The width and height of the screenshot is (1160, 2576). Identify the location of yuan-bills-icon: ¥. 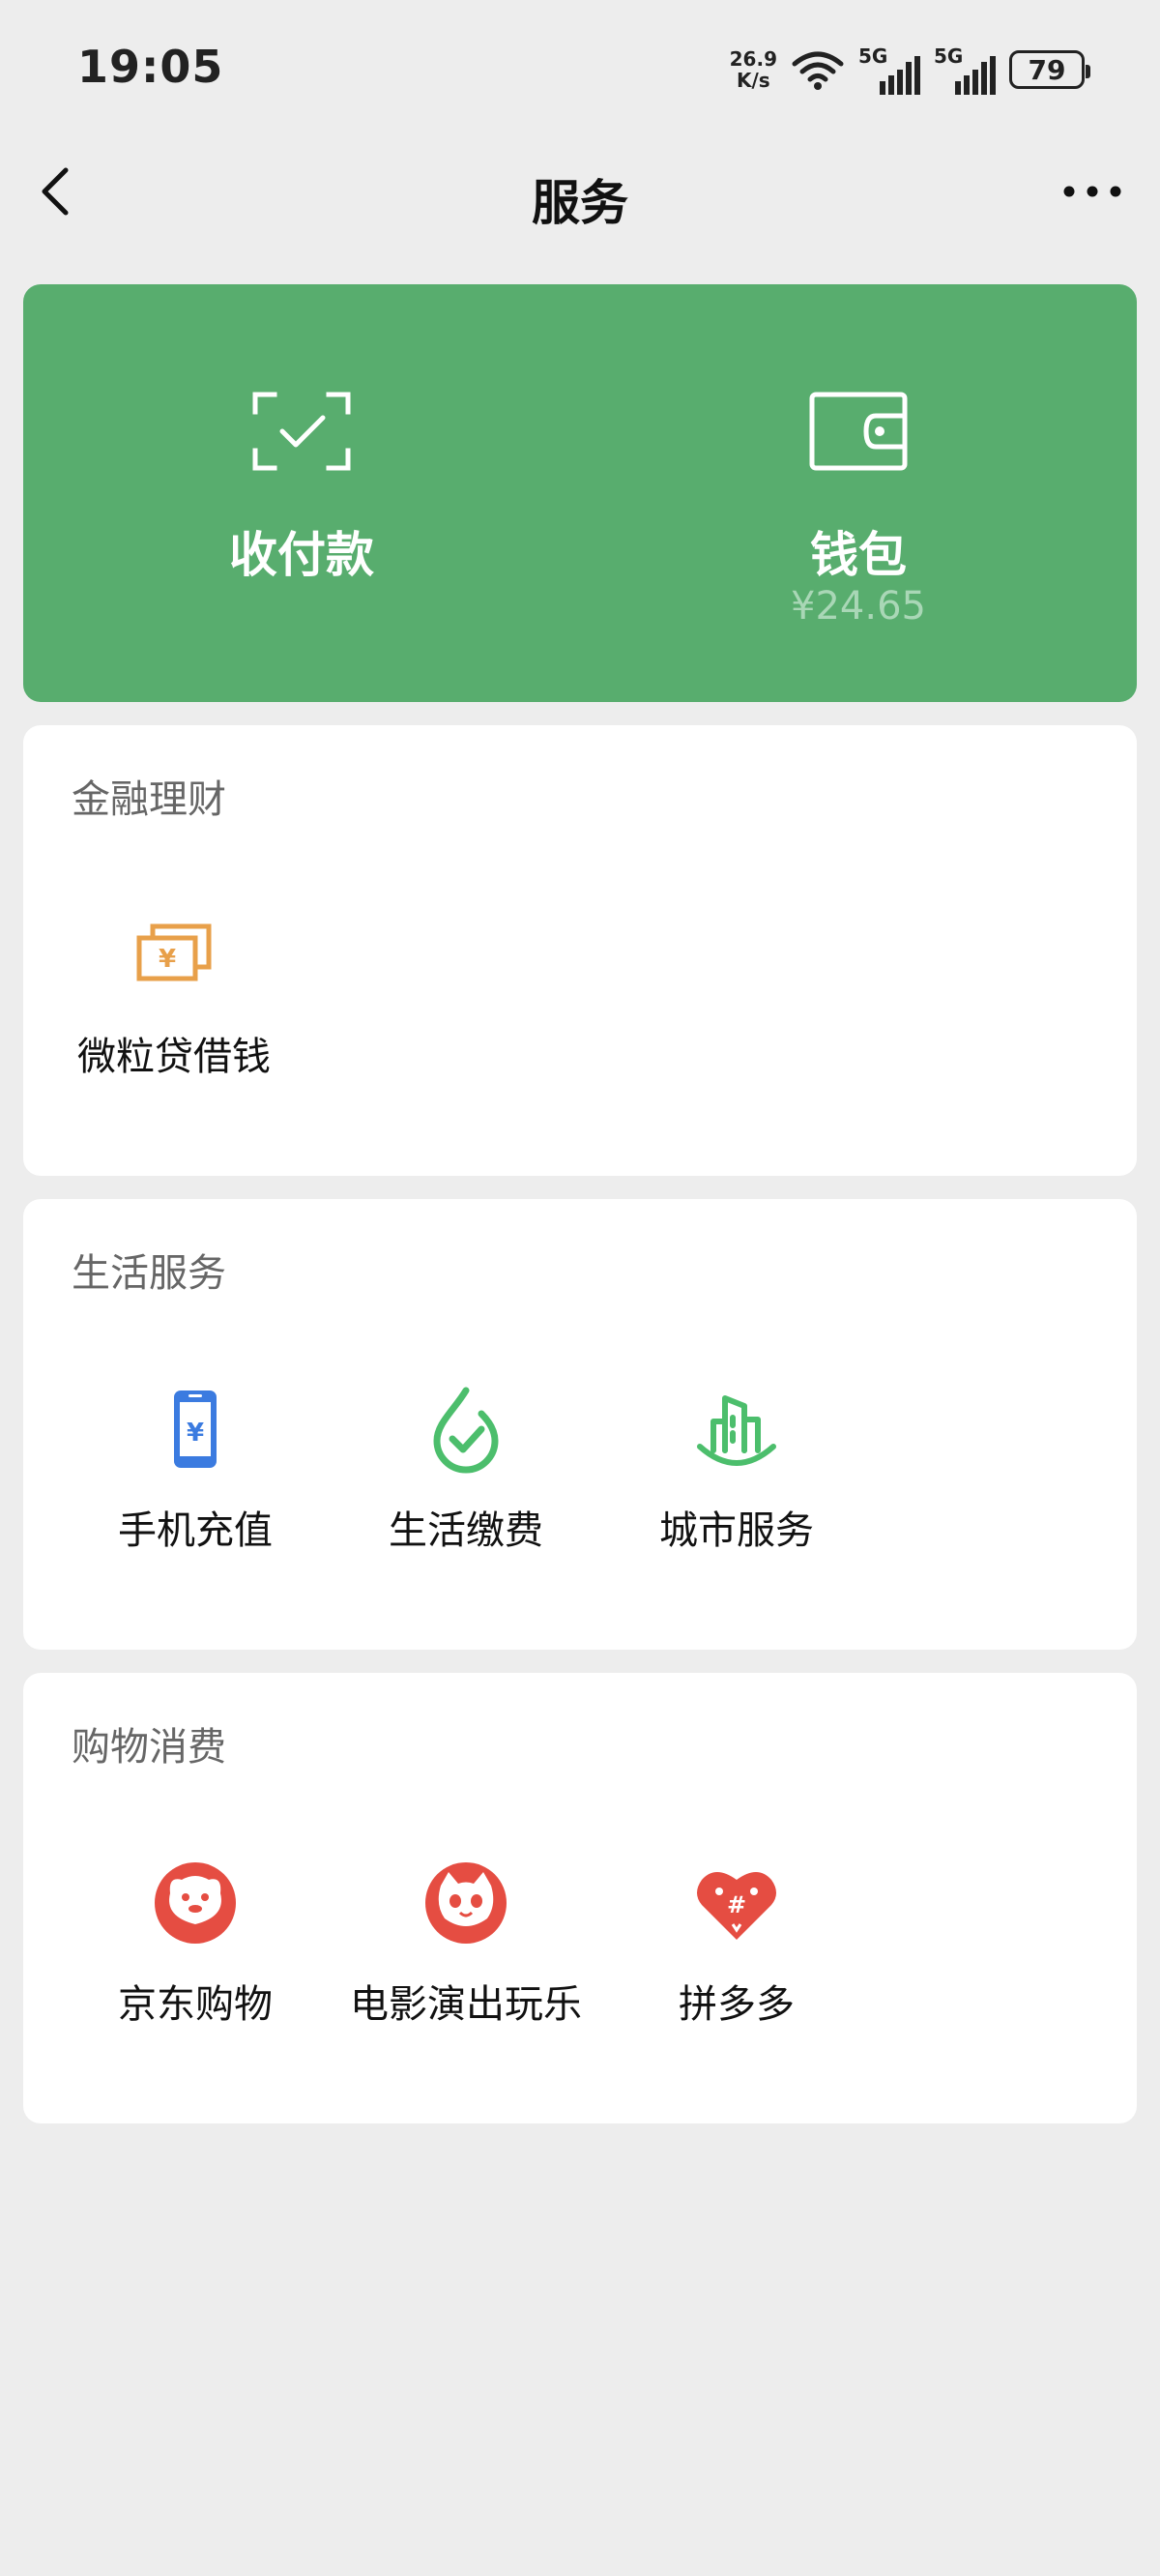
(174, 952).